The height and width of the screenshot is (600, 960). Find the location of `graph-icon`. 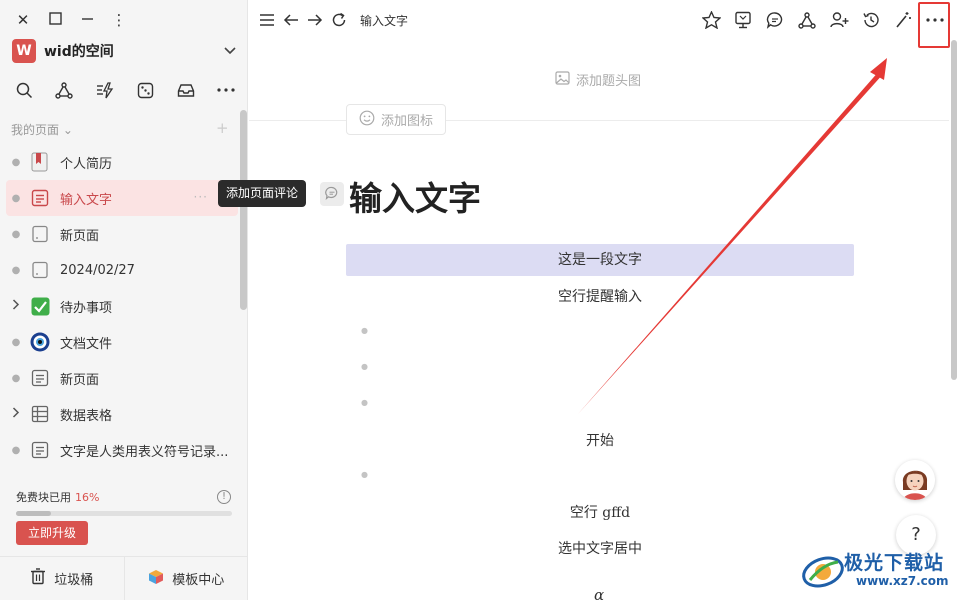

graph-icon is located at coordinates (64, 90).